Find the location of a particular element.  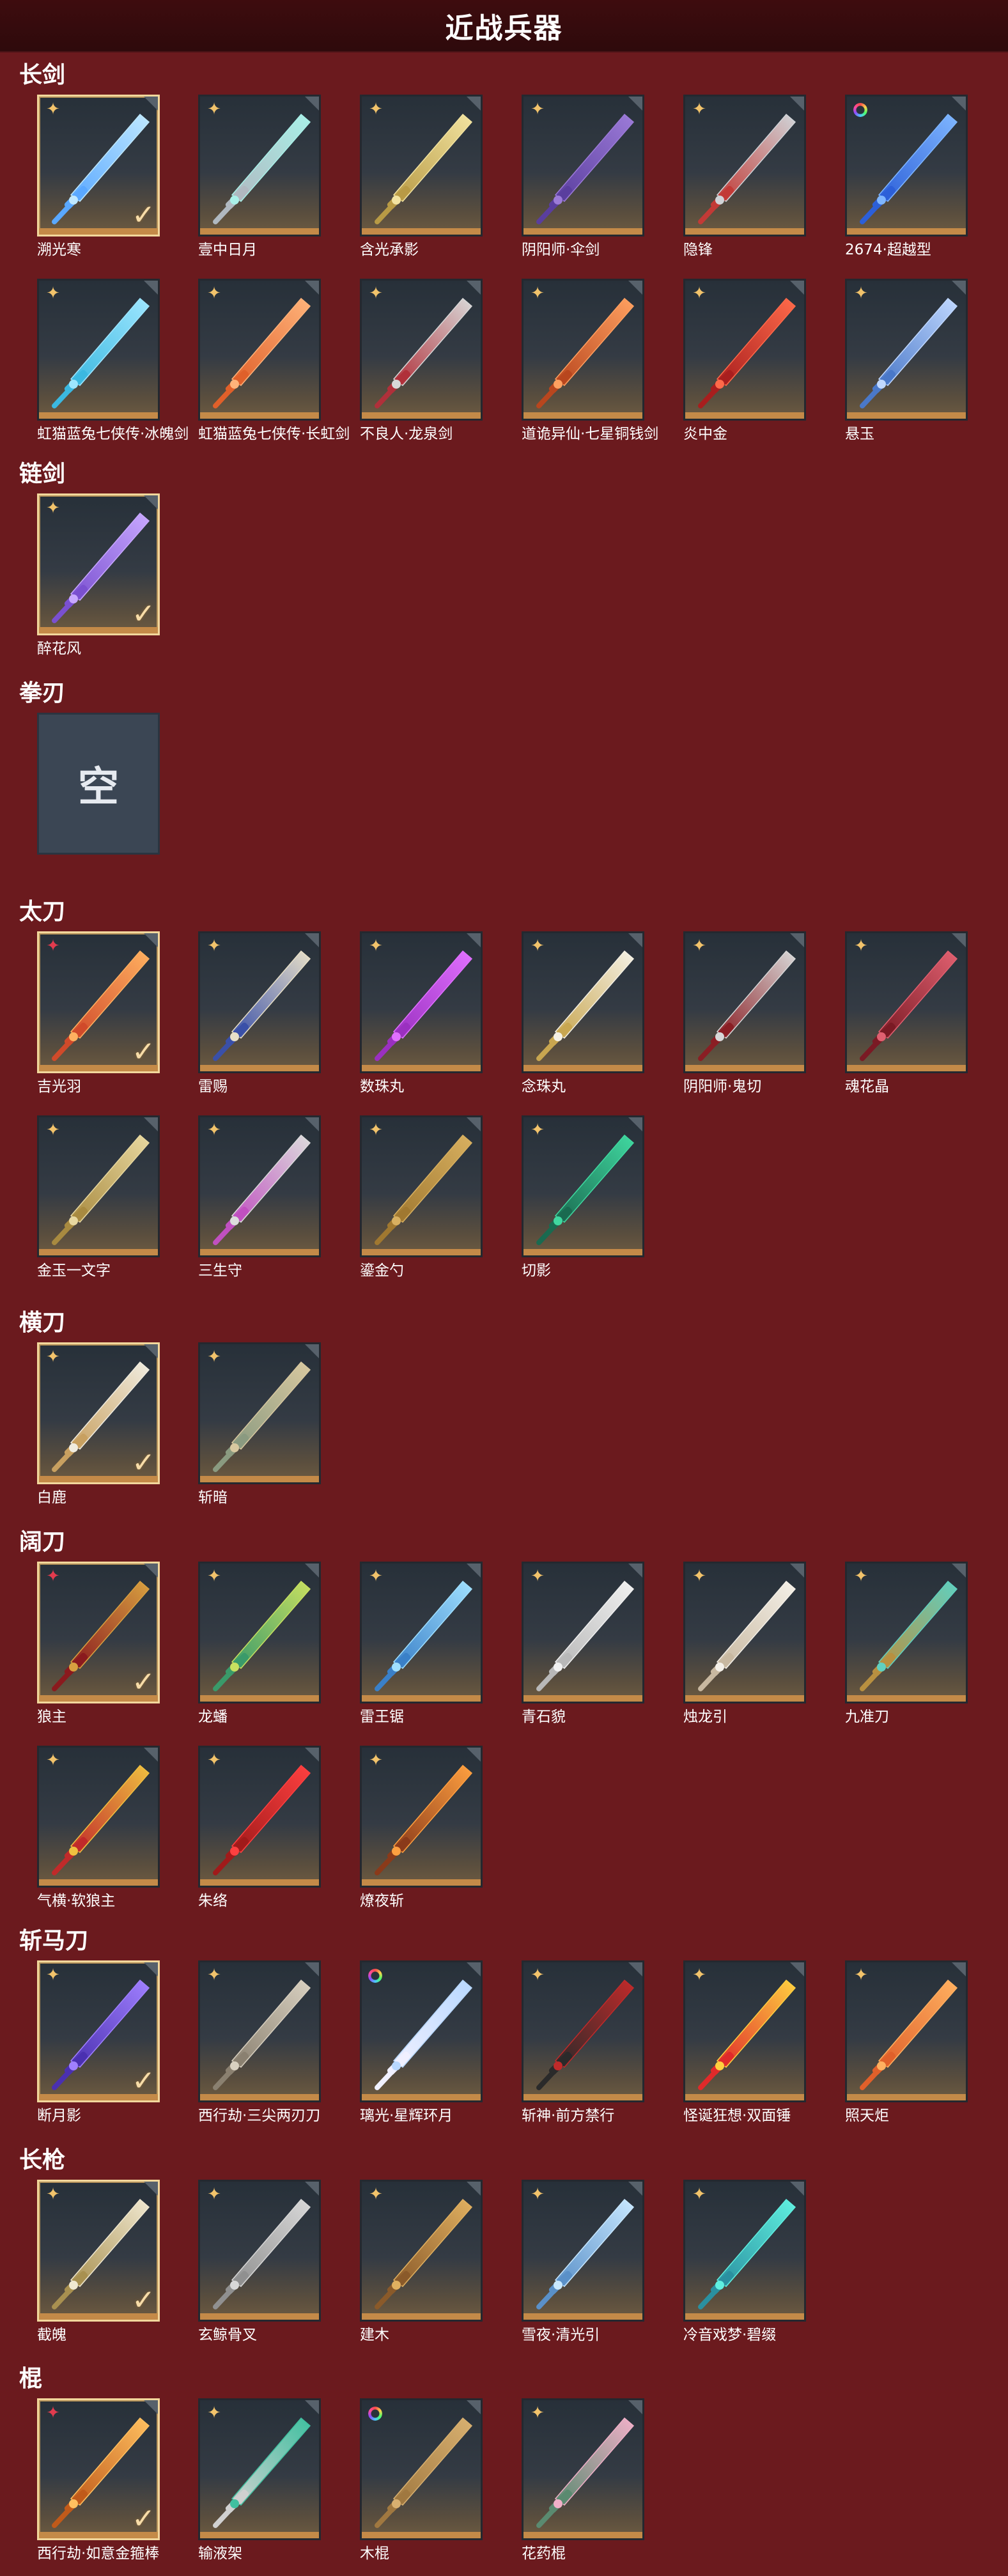

weapon-card: ✦ 青石貌 is located at coordinates (584, 1643).